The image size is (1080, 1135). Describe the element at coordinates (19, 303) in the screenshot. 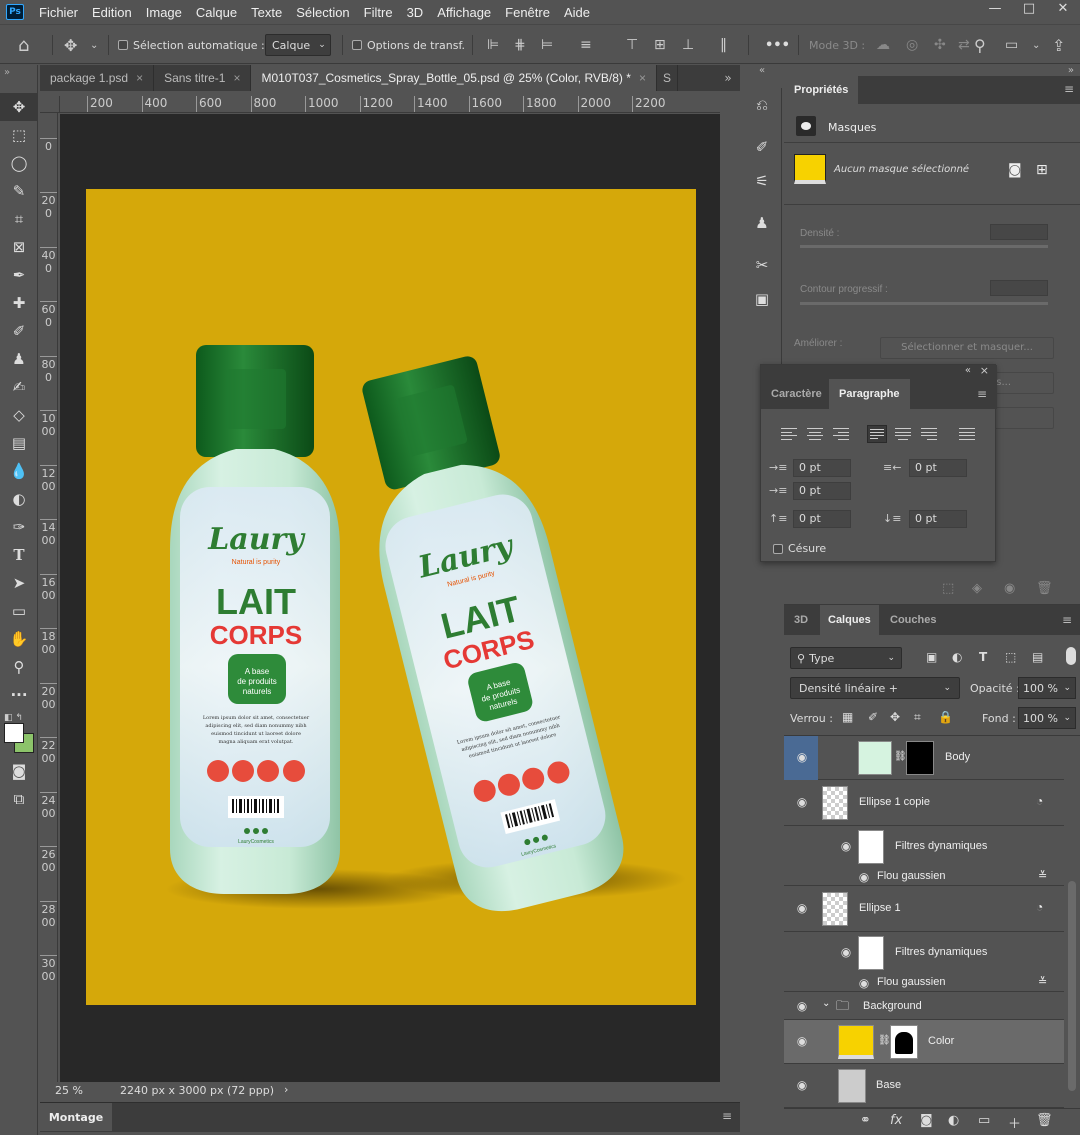

I see `healing-tool-icon: ✚` at that location.